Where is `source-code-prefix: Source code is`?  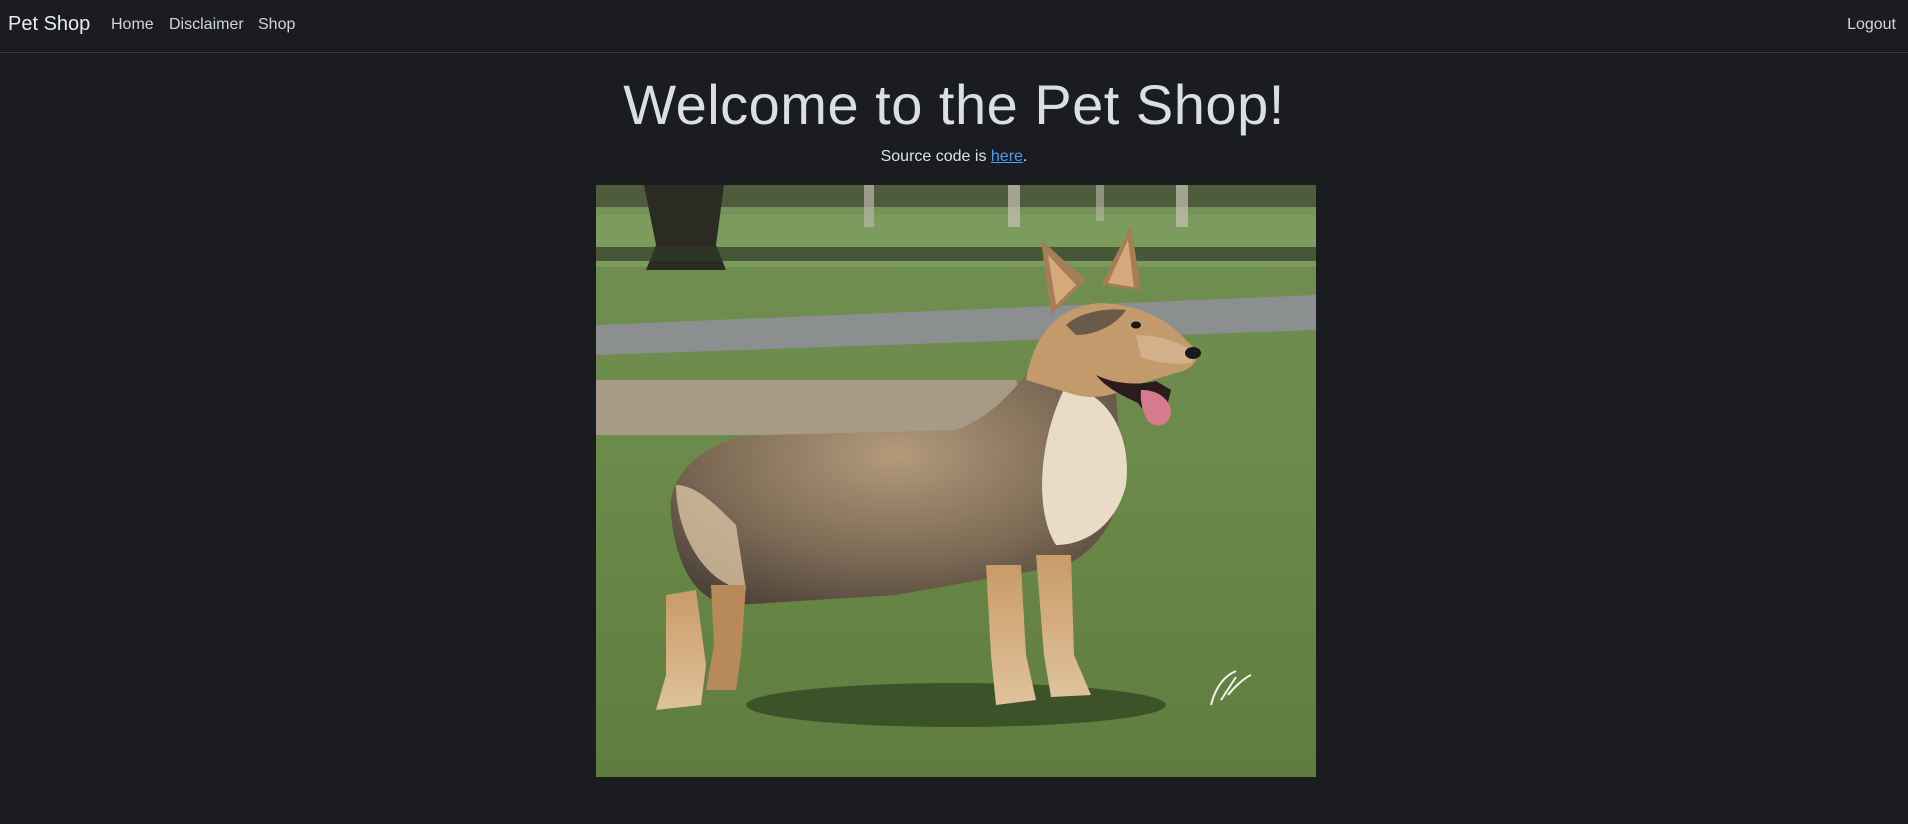
source-code-prefix: Source code is is located at coordinates (935, 156).